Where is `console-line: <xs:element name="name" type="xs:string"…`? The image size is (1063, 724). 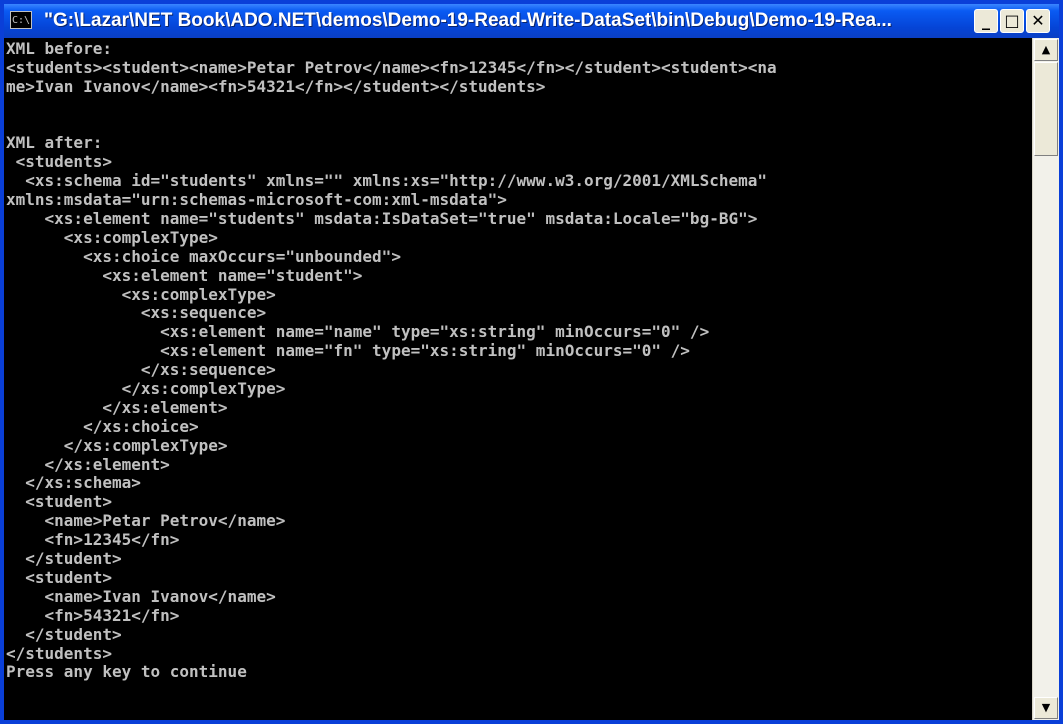 console-line: <xs:element name="name" type="xs:string"… is located at coordinates (358, 332).